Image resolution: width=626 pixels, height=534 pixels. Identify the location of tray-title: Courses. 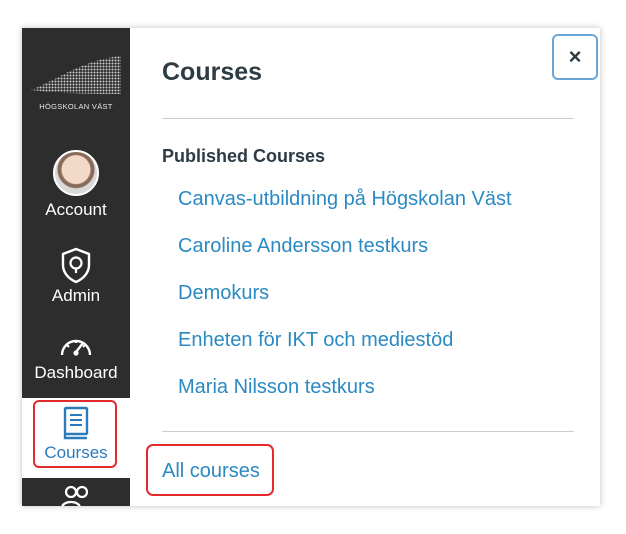
(212, 72).